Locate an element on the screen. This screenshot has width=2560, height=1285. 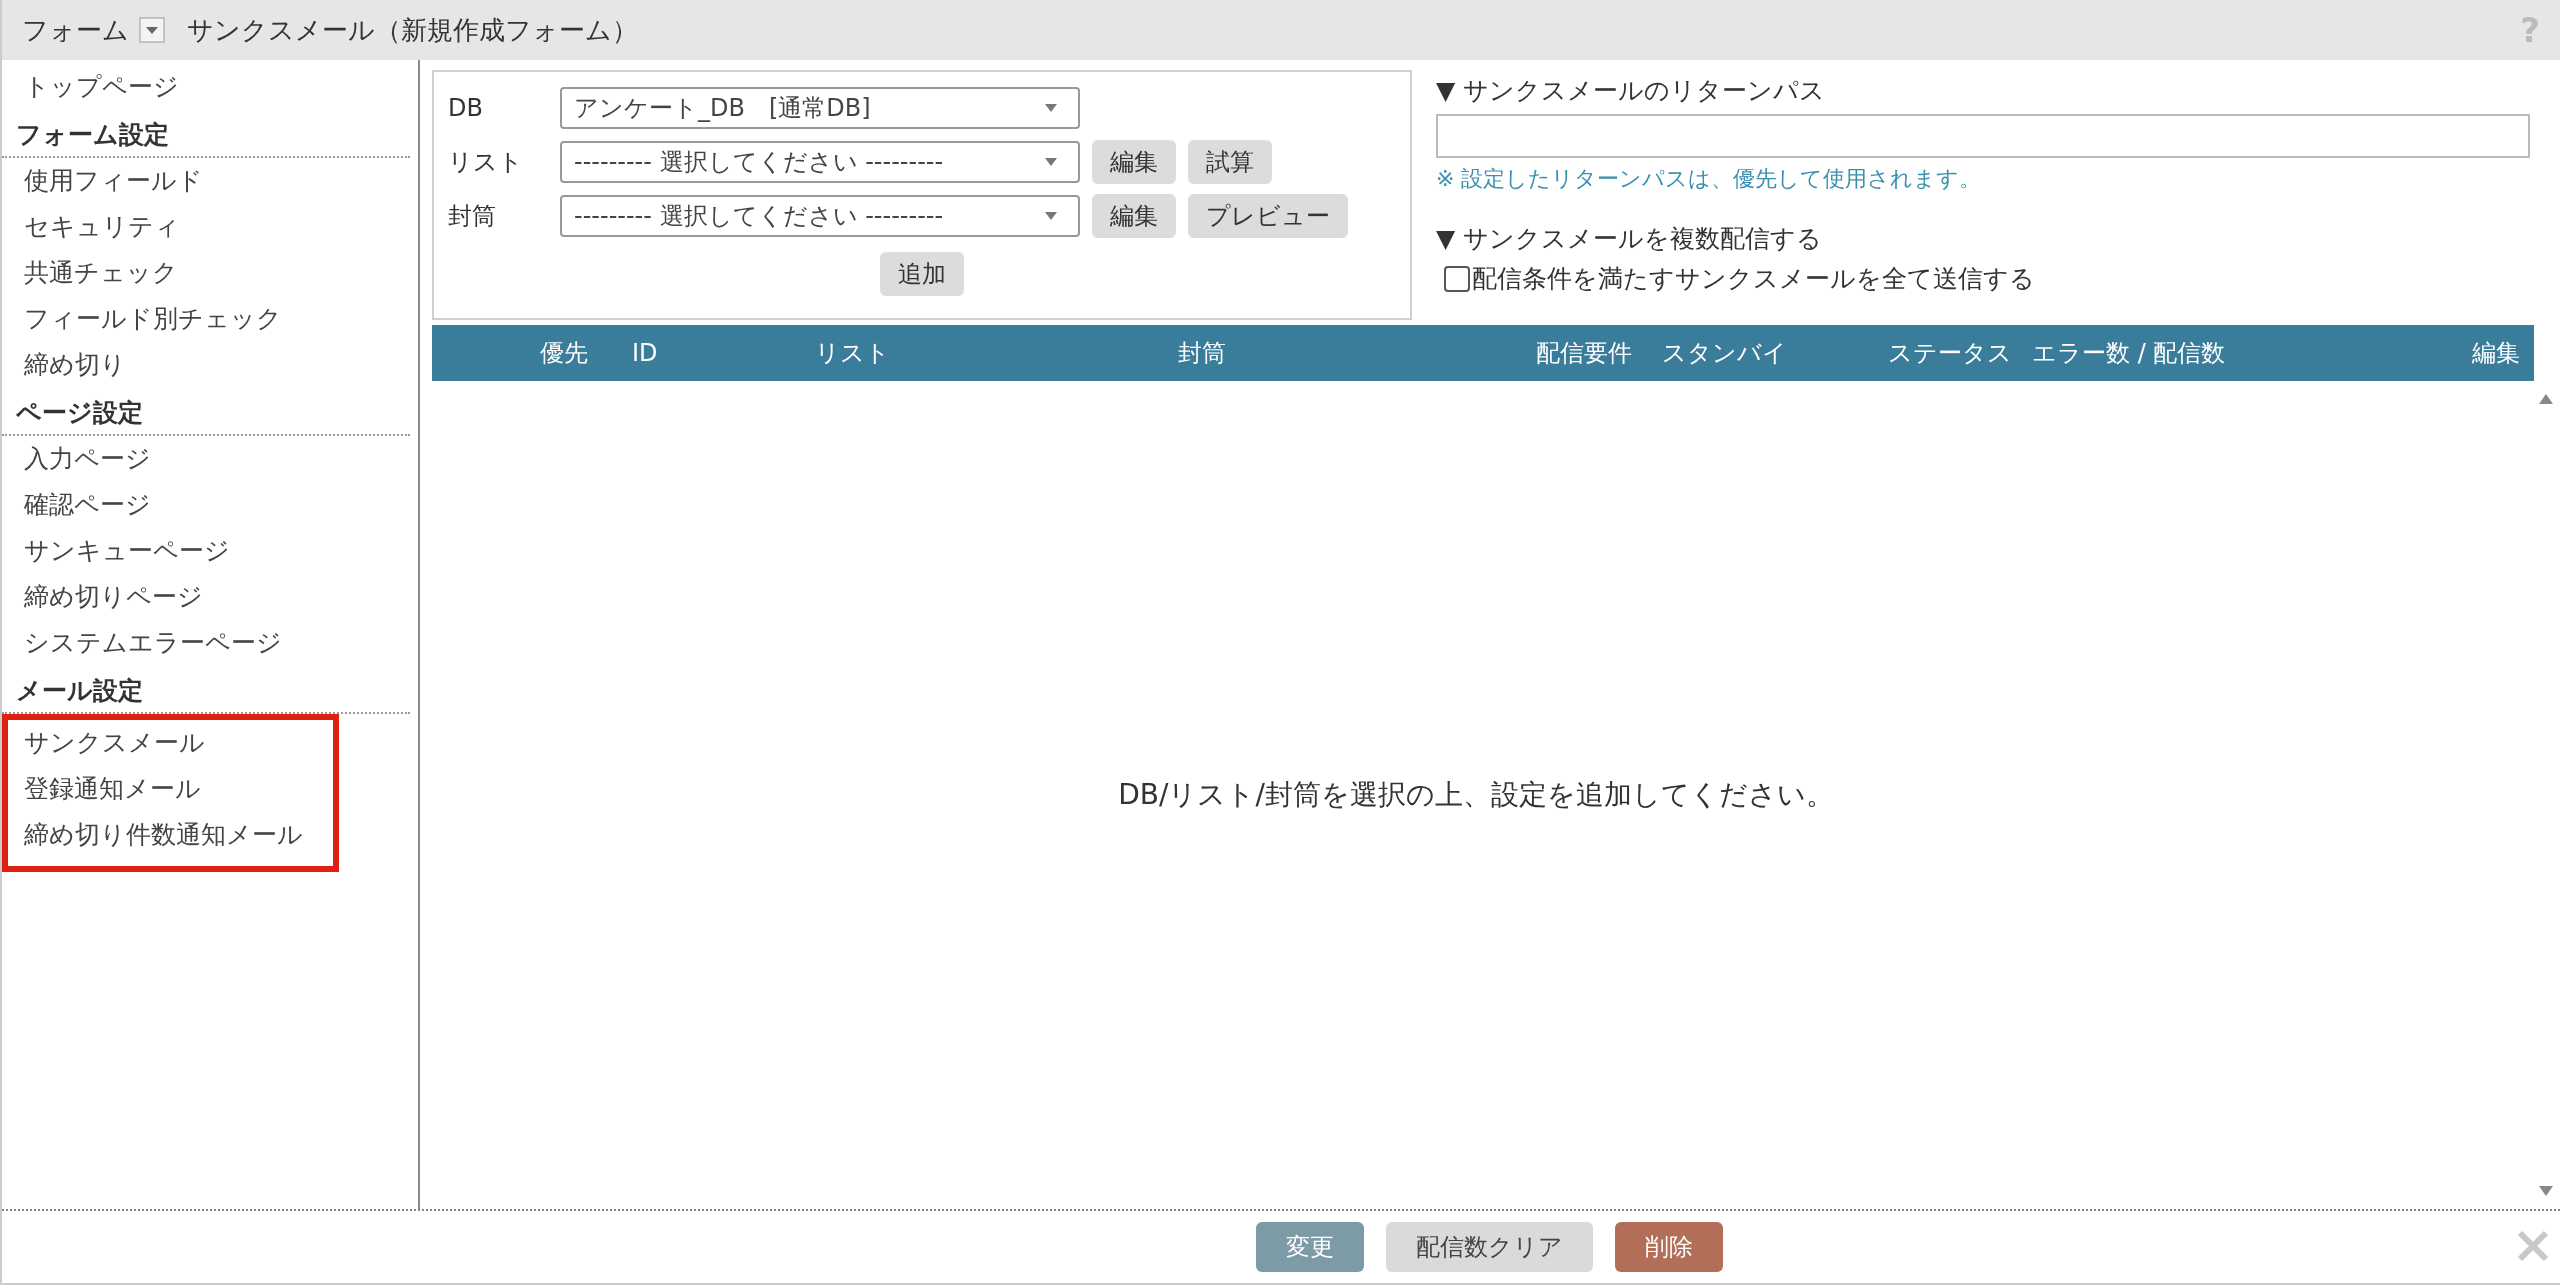
sidebar-item: セキュリティ is located at coordinates (153, 227).